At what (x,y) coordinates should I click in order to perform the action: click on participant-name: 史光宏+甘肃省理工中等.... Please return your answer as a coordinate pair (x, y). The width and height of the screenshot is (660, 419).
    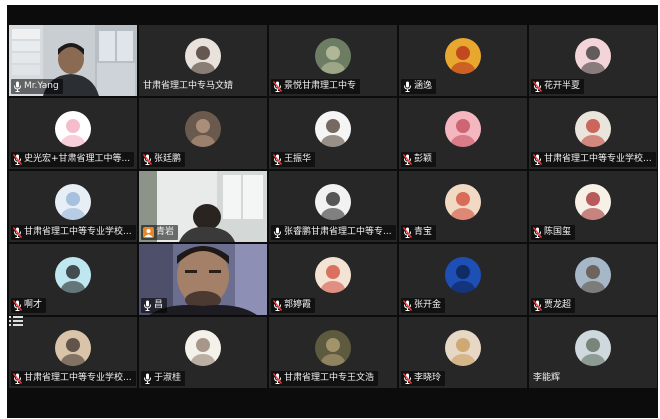
    Looking at the image, I should click on (77, 159).